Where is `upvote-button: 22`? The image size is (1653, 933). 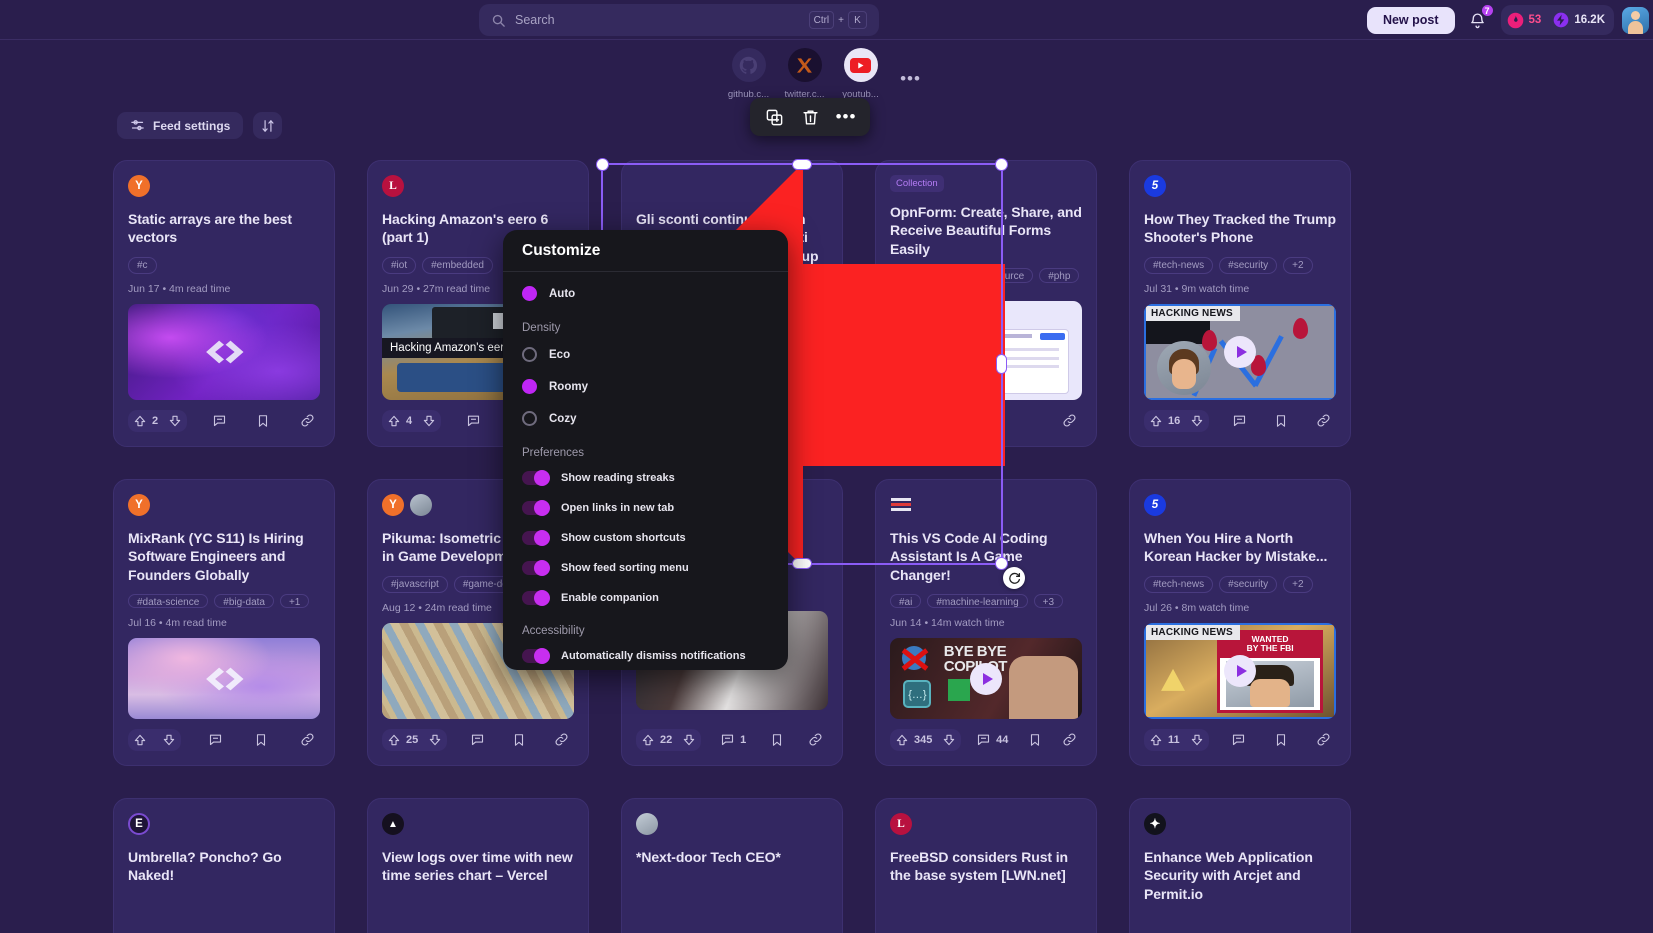 upvote-button: 22 is located at coordinates (656, 740).